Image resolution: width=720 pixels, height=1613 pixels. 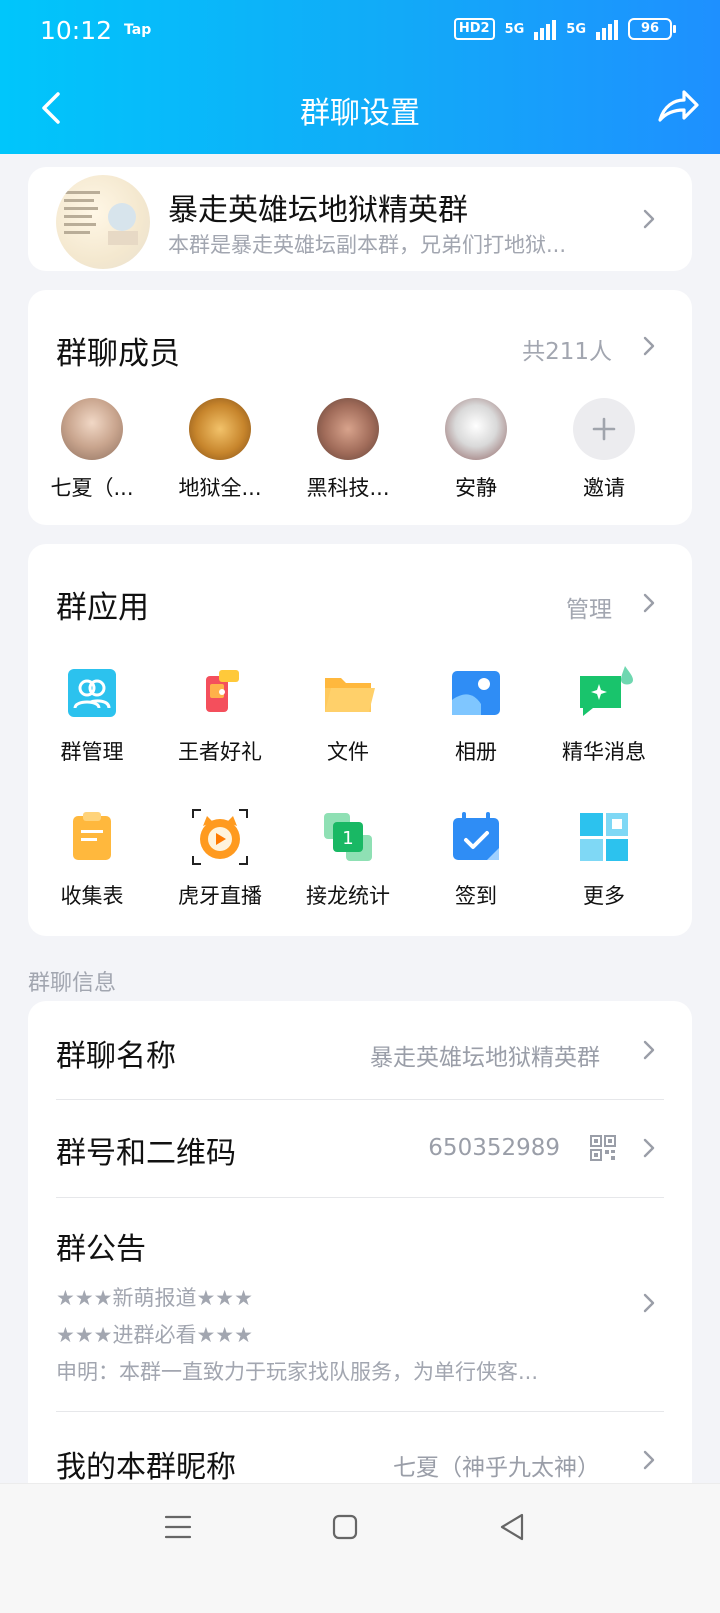 What do you see at coordinates (116, 1056) in the screenshot?
I see `row-title: 群聊名称` at bounding box center [116, 1056].